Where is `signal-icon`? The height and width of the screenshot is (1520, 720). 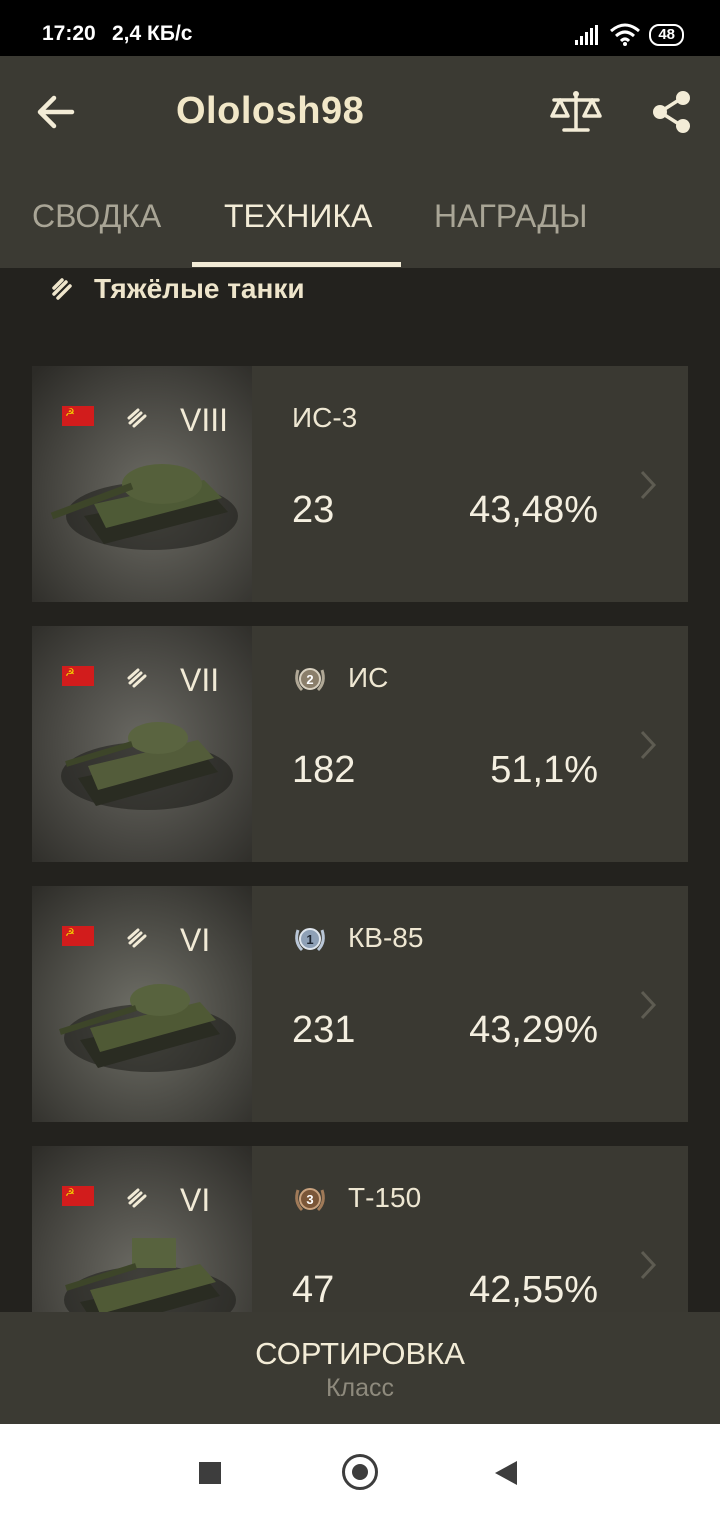 signal-icon is located at coordinates (587, 35).